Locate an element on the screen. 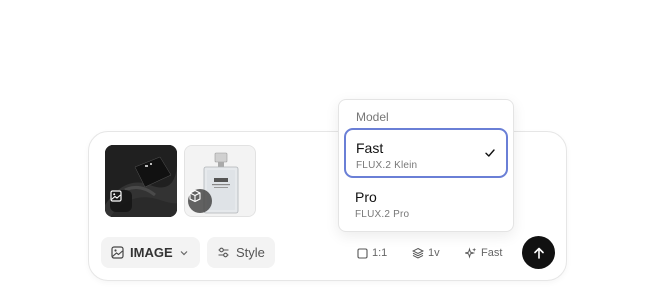  sliders-icon is located at coordinates (223, 252).